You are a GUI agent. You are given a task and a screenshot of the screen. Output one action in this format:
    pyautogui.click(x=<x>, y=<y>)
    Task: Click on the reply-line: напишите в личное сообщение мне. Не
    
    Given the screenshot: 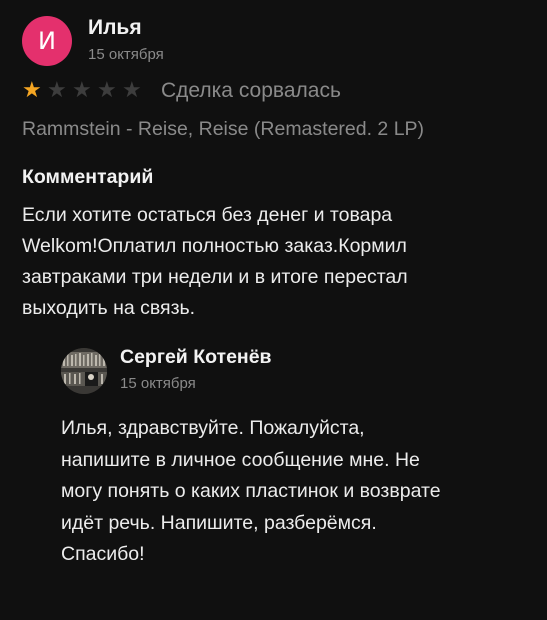 What is the action you would take?
    pyautogui.click(x=240, y=459)
    